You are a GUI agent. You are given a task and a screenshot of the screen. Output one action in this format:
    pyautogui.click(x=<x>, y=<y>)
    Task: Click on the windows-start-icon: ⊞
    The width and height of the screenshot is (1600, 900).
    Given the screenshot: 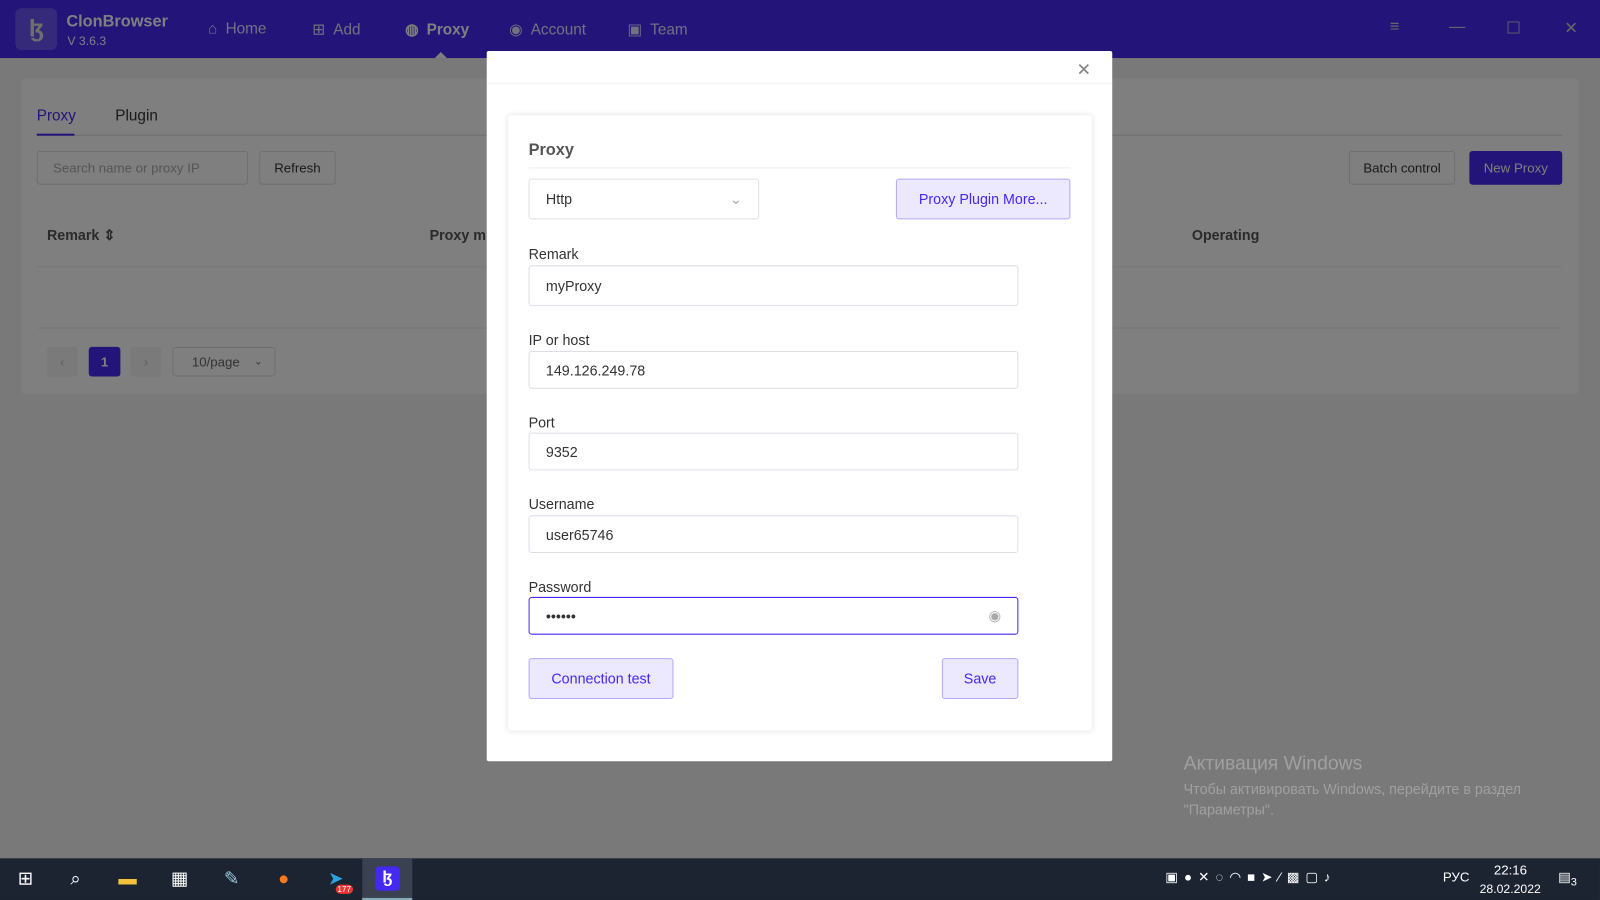 What is the action you would take?
    pyautogui.click(x=25, y=878)
    